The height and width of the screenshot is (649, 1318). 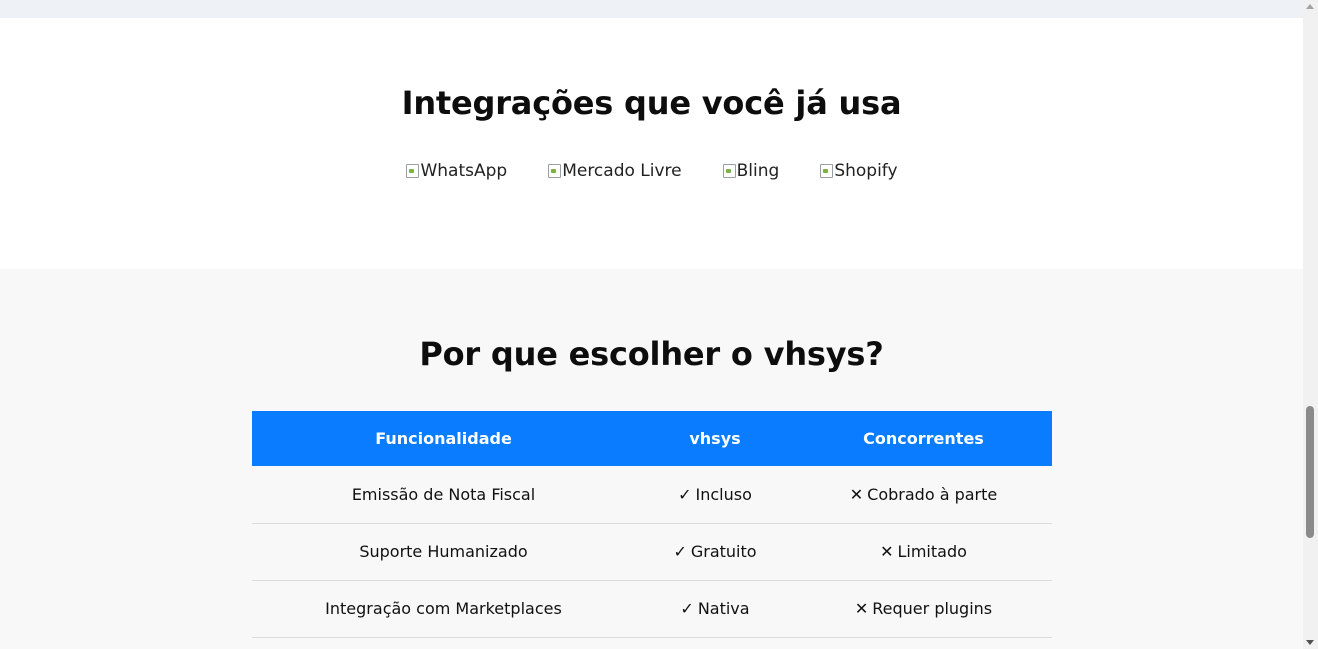 I want to click on scrollbar-thumb, so click(x=1310, y=472).